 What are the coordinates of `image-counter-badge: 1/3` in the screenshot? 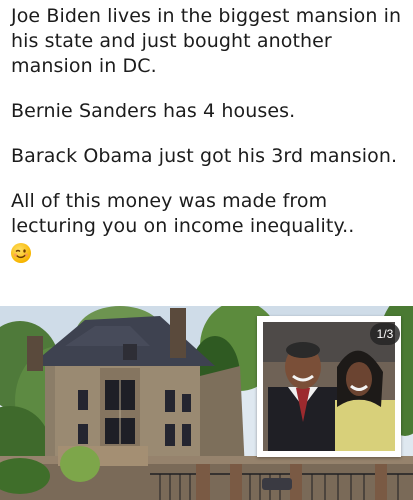 It's located at (385, 334).